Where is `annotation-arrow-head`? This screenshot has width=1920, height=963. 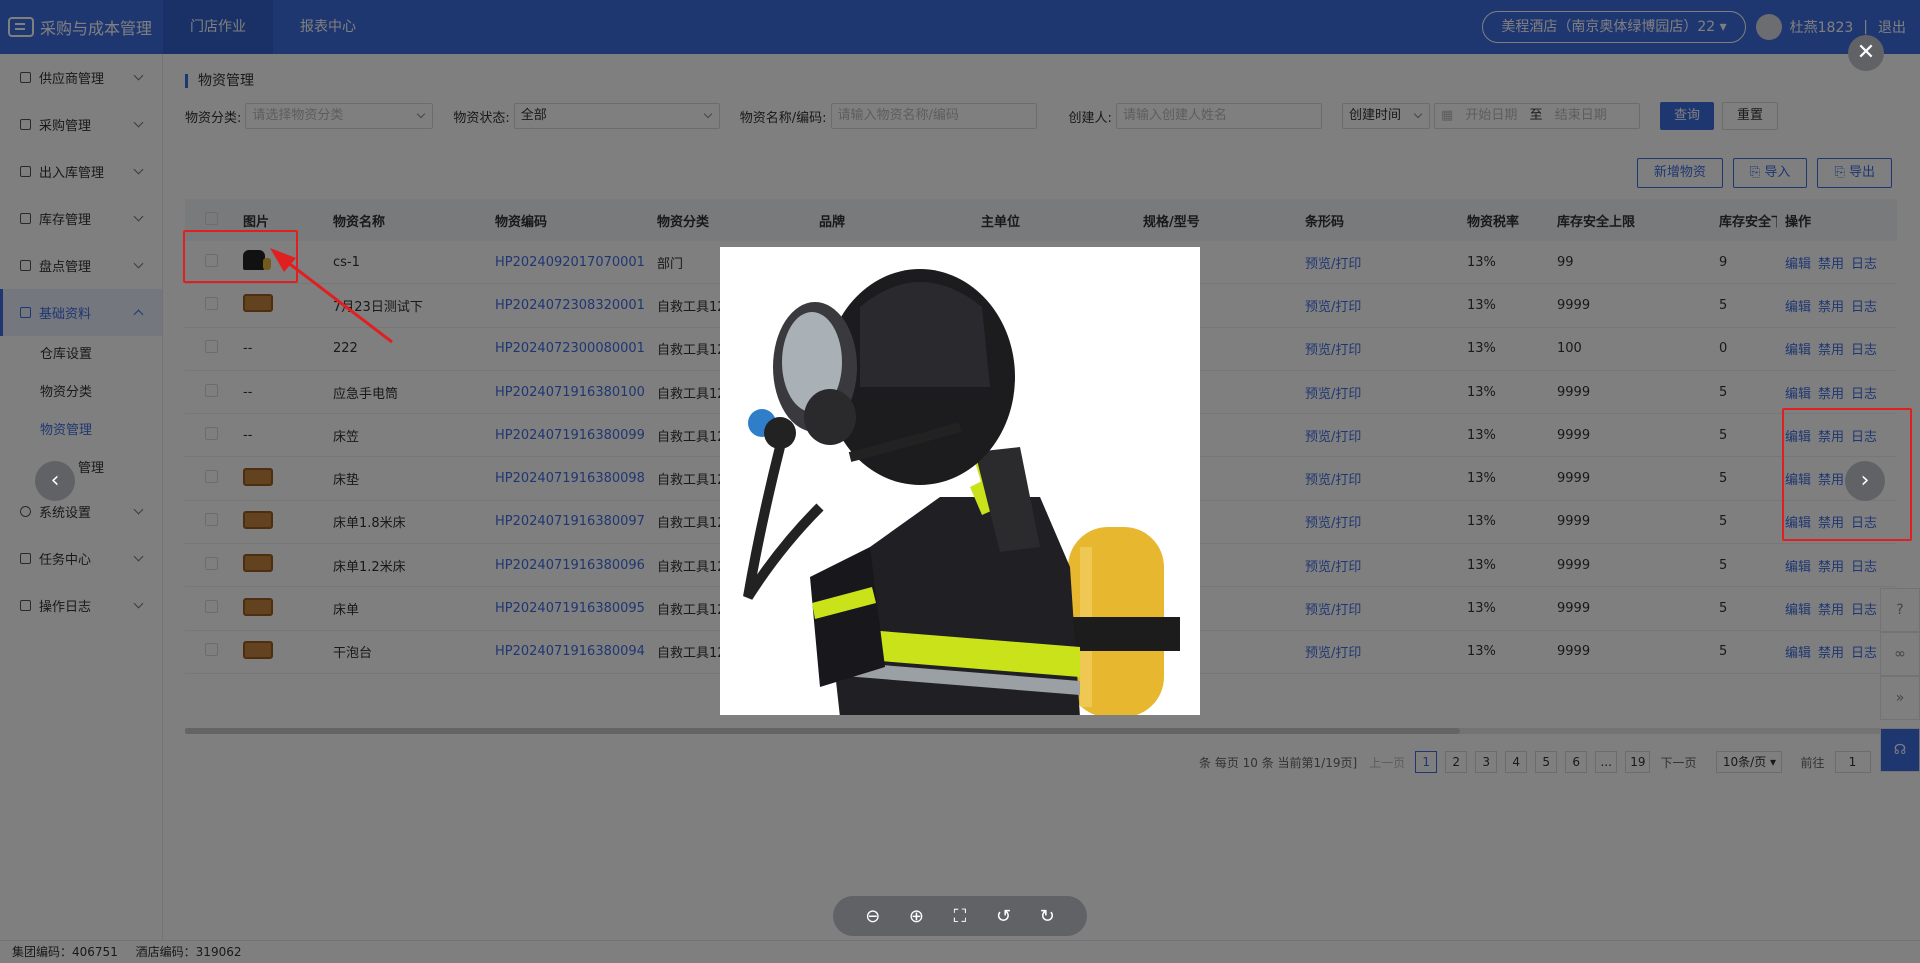 annotation-arrow-head is located at coordinates (283, 260).